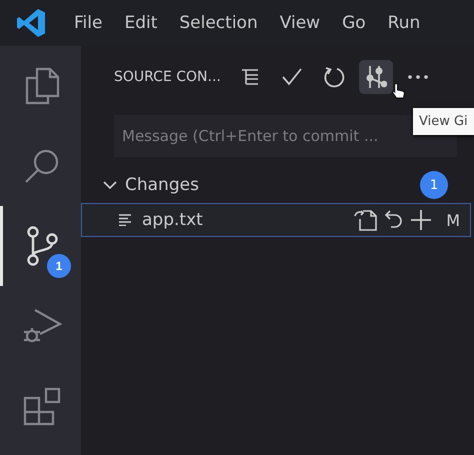 The image size is (474, 455). Describe the element at coordinates (333, 77) in the screenshot. I see `refresh-icon` at that location.